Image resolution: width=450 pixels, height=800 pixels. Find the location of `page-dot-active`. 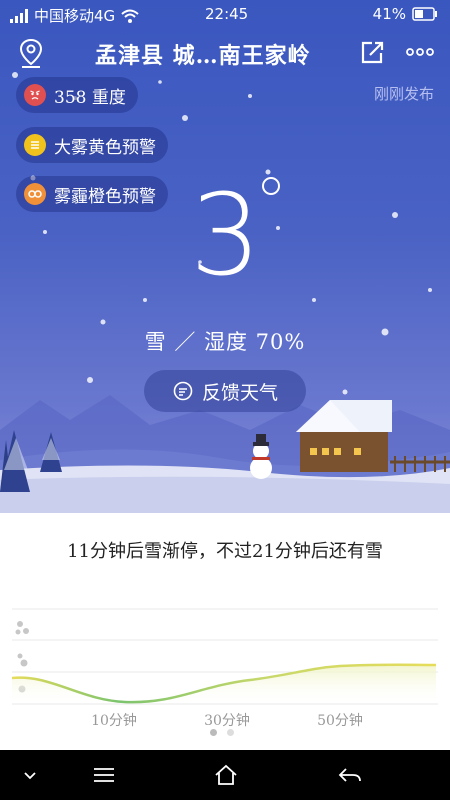

page-dot-active is located at coordinates (213, 732).